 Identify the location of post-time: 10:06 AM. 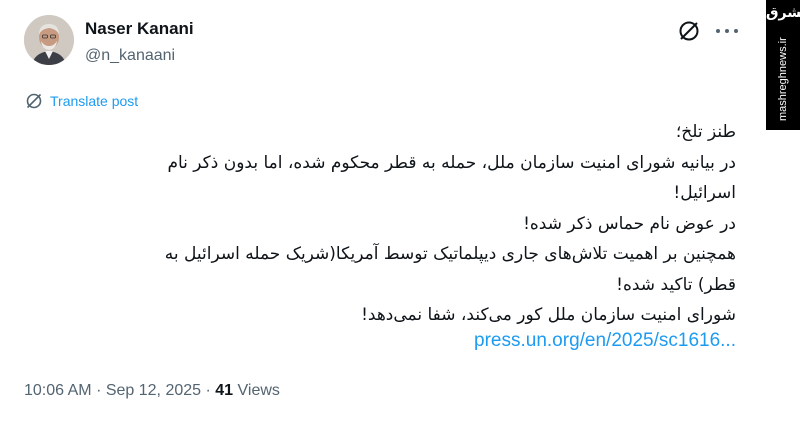
(58, 390).